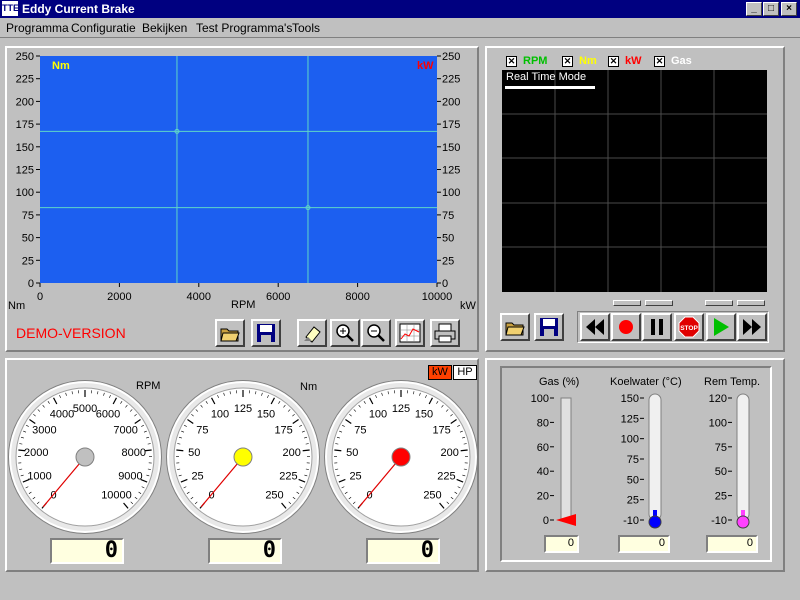  I want to click on gas-bar-track, so click(566, 459).